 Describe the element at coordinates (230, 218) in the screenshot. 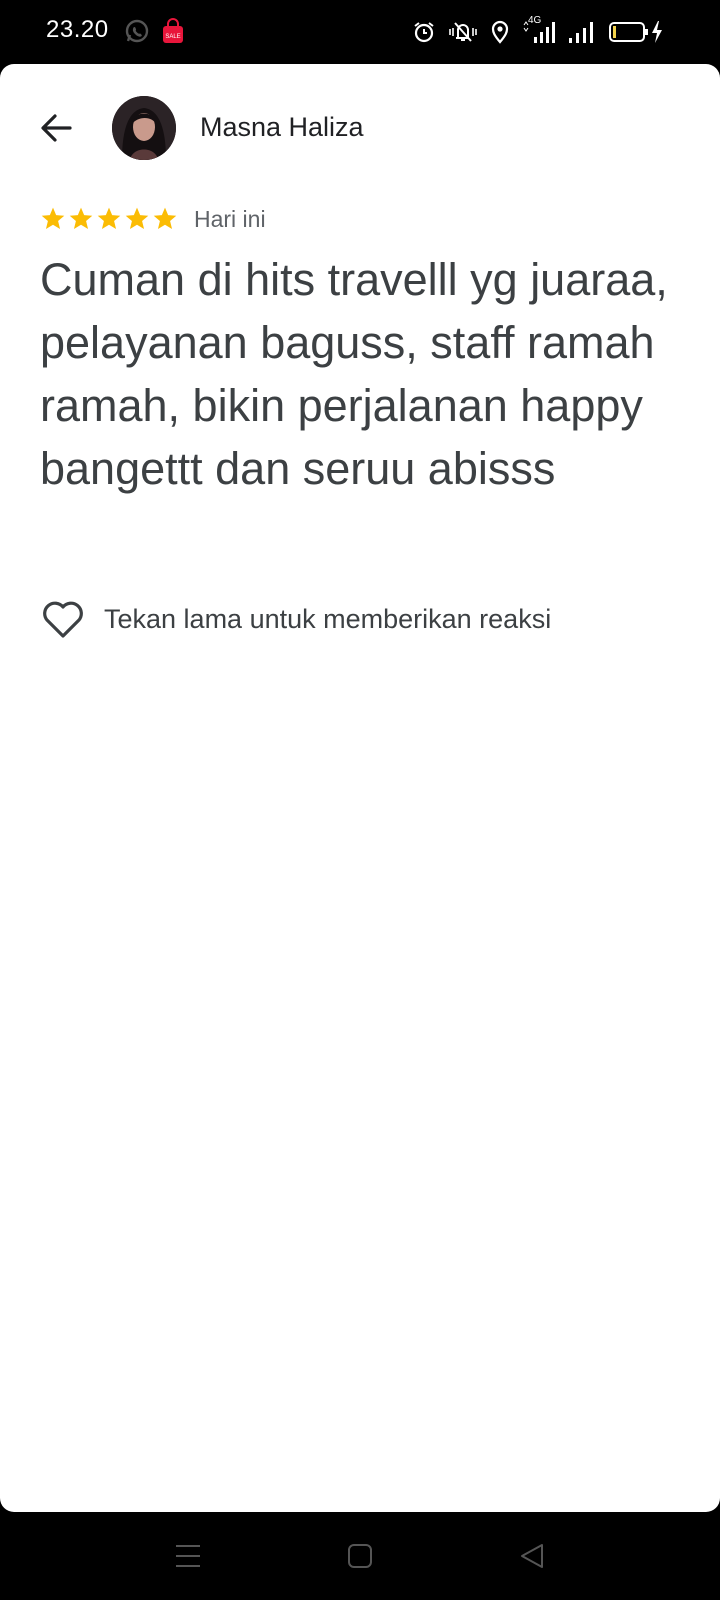

I see `review-date: Hari ini` at that location.